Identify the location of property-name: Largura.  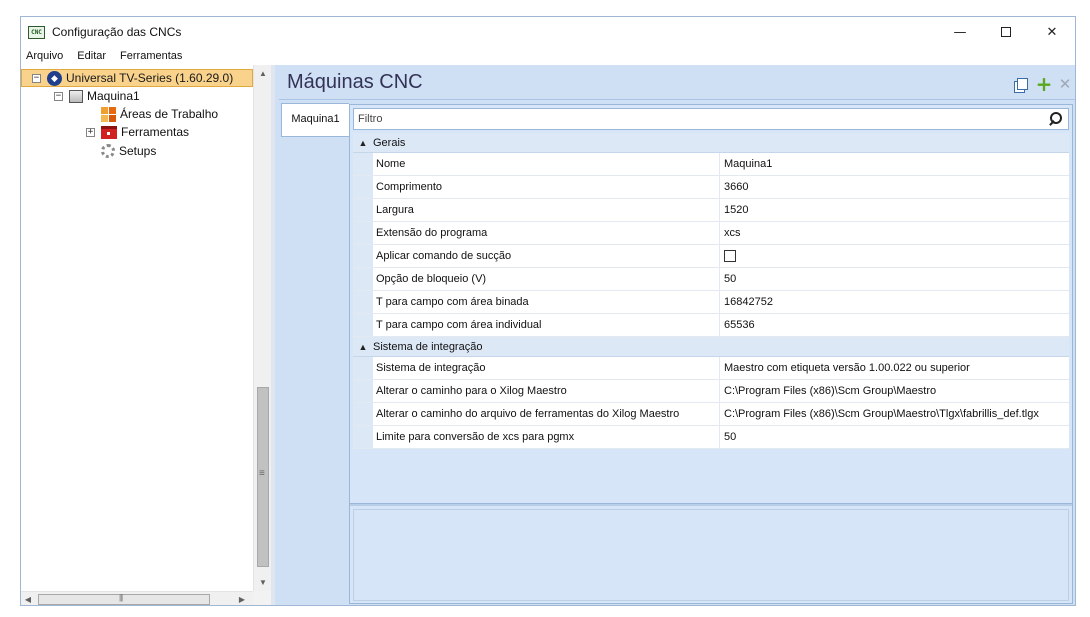
(546, 210).